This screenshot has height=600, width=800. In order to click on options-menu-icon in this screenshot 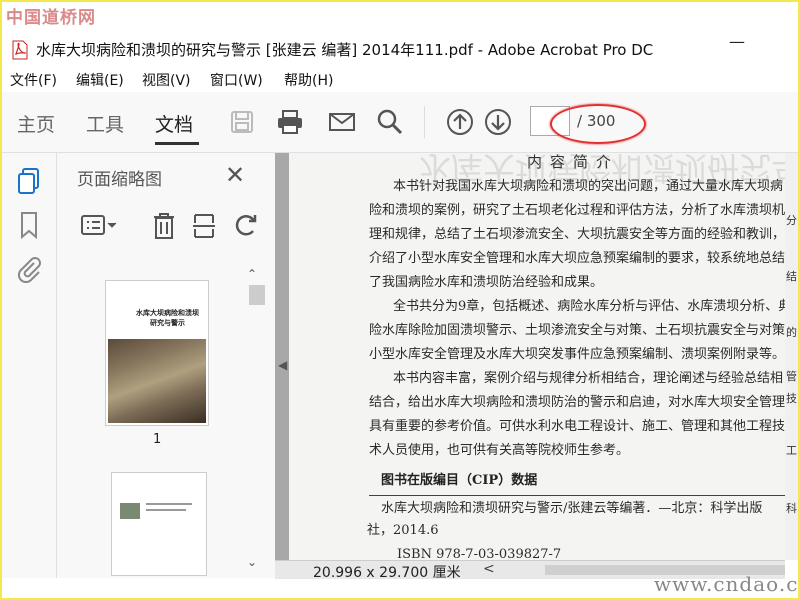, I will do `click(99, 226)`.